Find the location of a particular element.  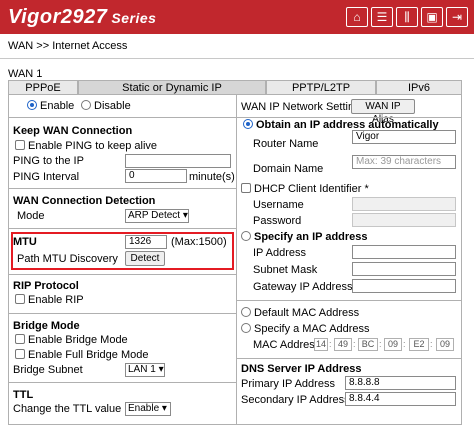

home-icon: ⌂ is located at coordinates (357, 17).